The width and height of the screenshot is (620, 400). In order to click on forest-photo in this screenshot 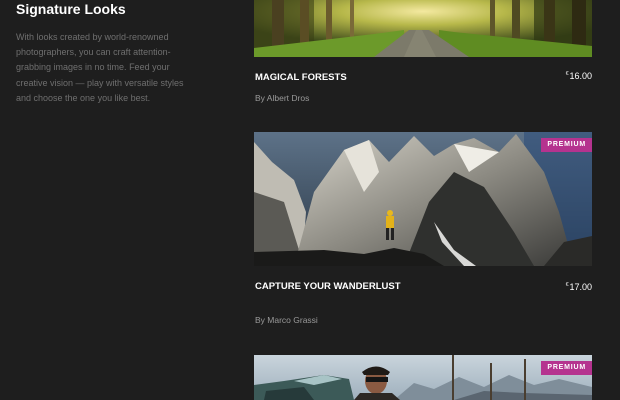, I will do `click(423, 28)`.